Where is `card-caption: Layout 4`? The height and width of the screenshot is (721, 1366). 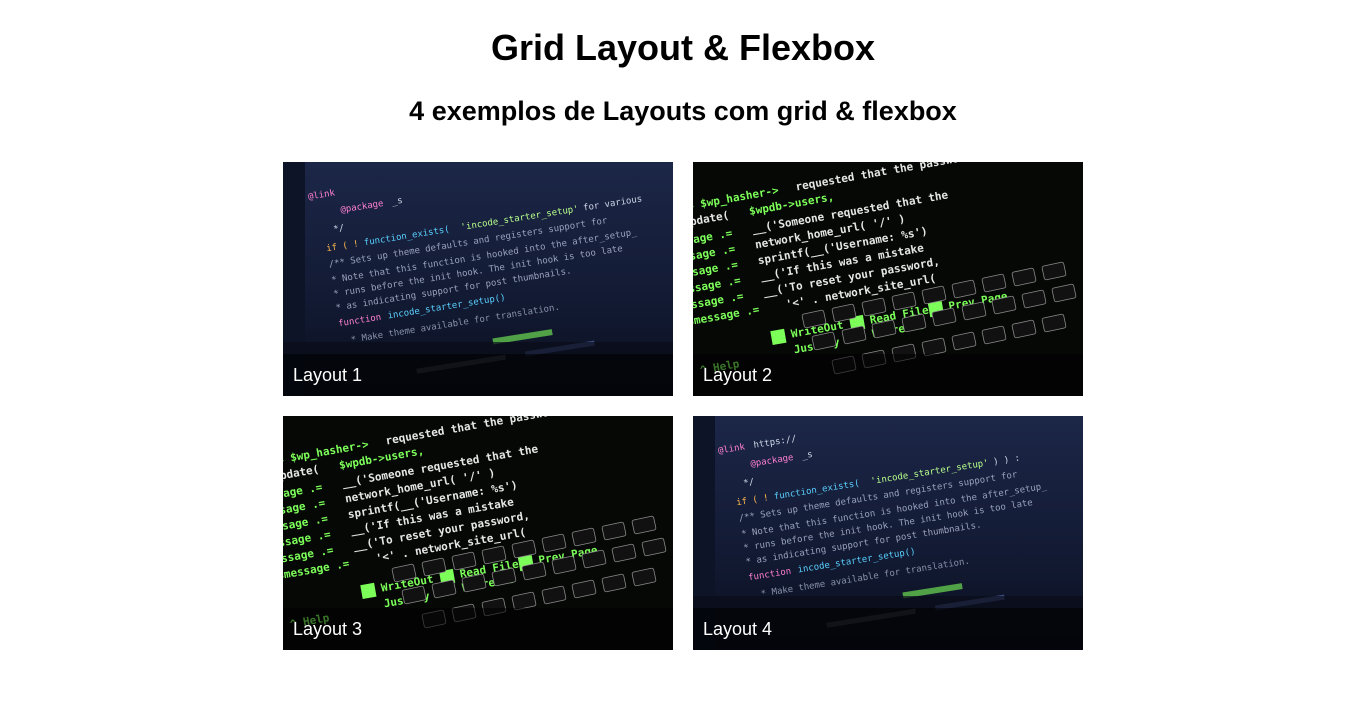
card-caption: Layout 4 is located at coordinates (888, 629).